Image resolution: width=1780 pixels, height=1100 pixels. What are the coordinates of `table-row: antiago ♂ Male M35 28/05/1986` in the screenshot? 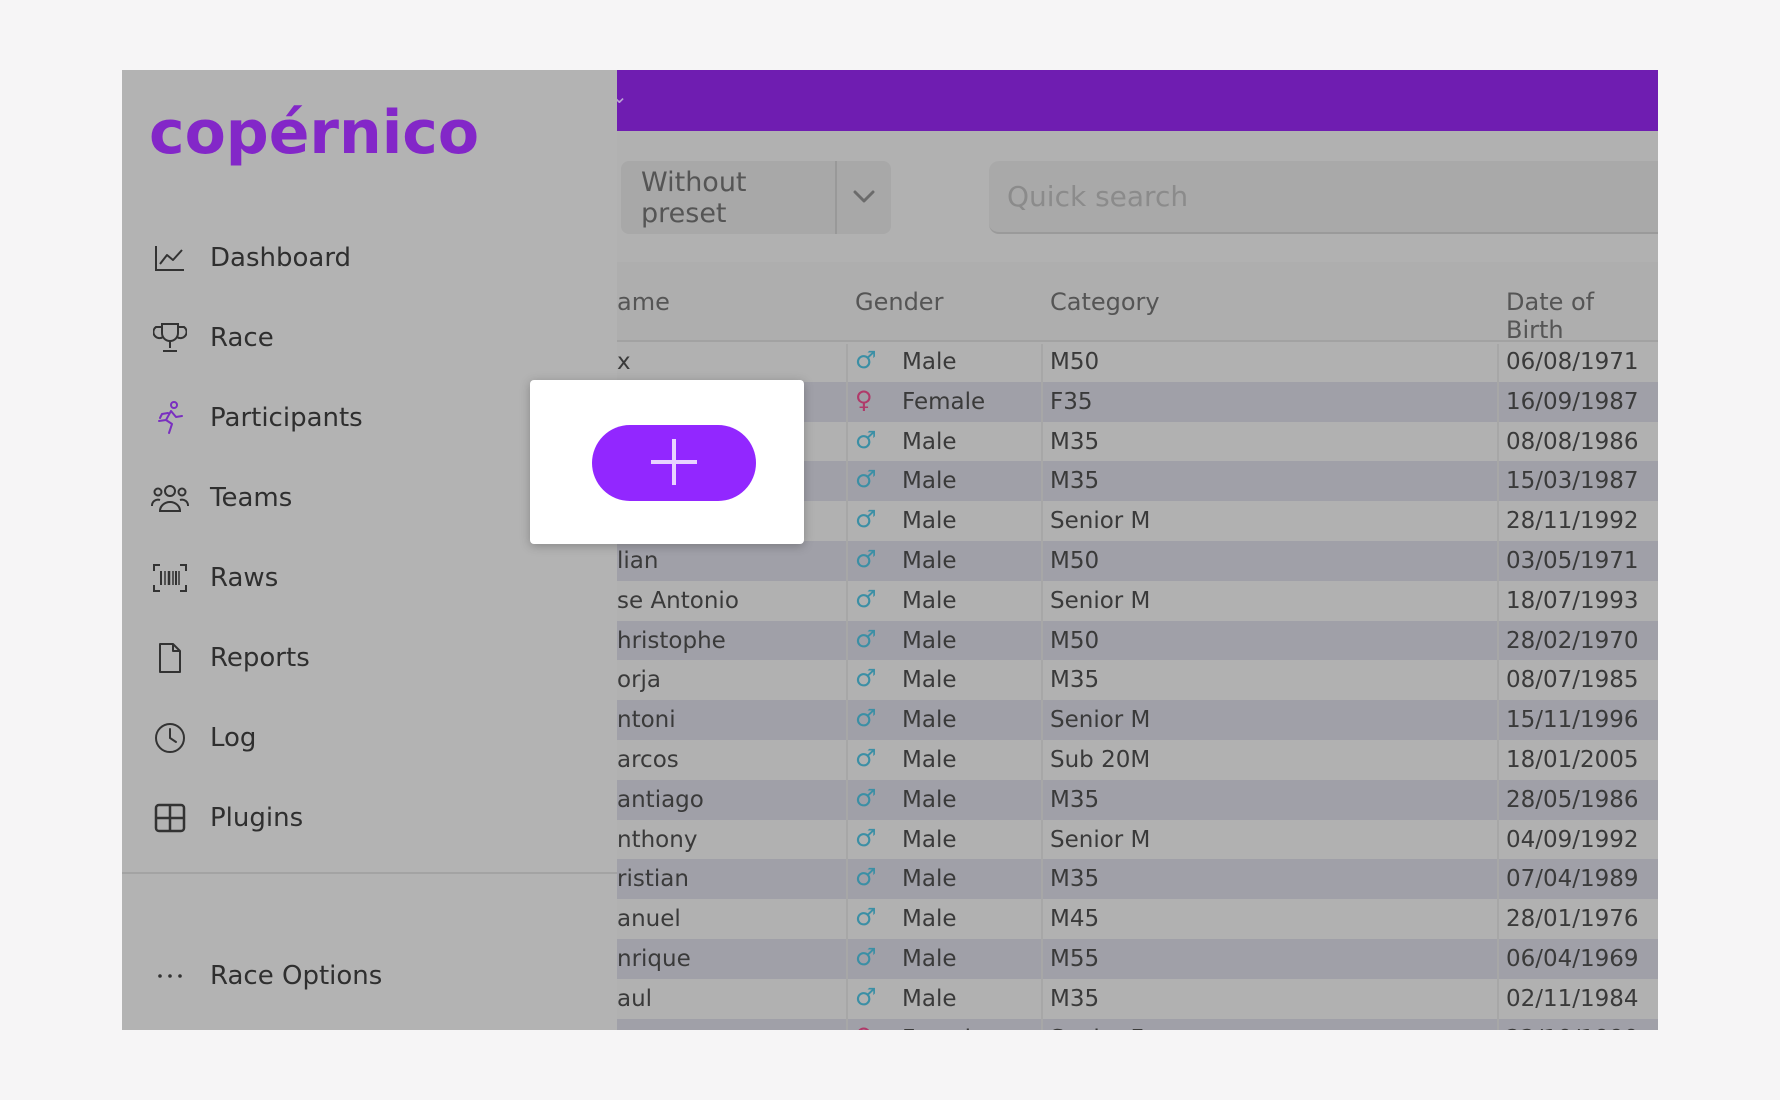 It's located at (1137, 799).